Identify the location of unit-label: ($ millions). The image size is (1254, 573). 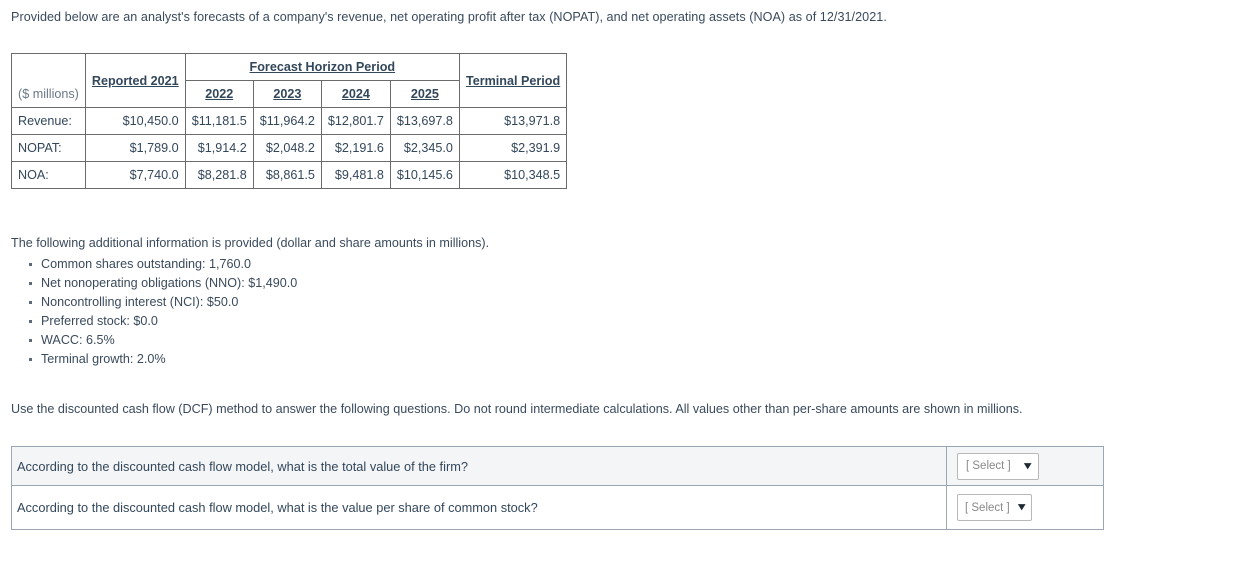
(48, 94).